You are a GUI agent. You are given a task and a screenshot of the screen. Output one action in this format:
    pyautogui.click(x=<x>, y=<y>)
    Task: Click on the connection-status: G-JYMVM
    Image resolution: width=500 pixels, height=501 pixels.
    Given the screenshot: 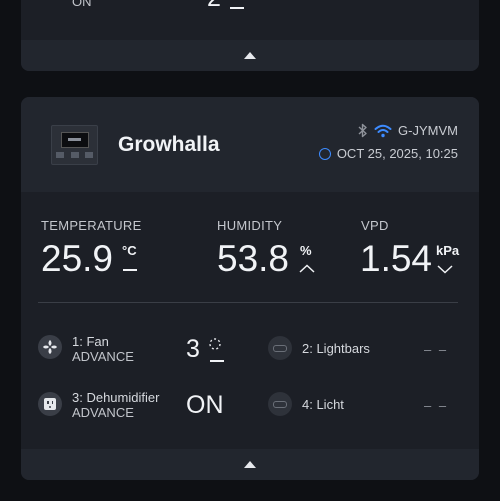 What is the action you would take?
    pyautogui.click(x=408, y=130)
    